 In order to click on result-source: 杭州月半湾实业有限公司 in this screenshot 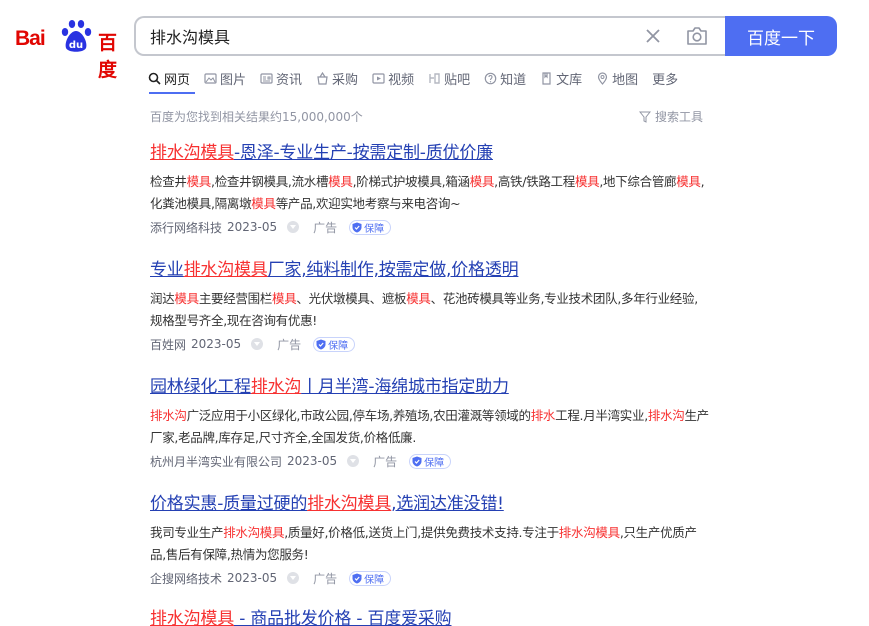, I will do `click(216, 461)`.